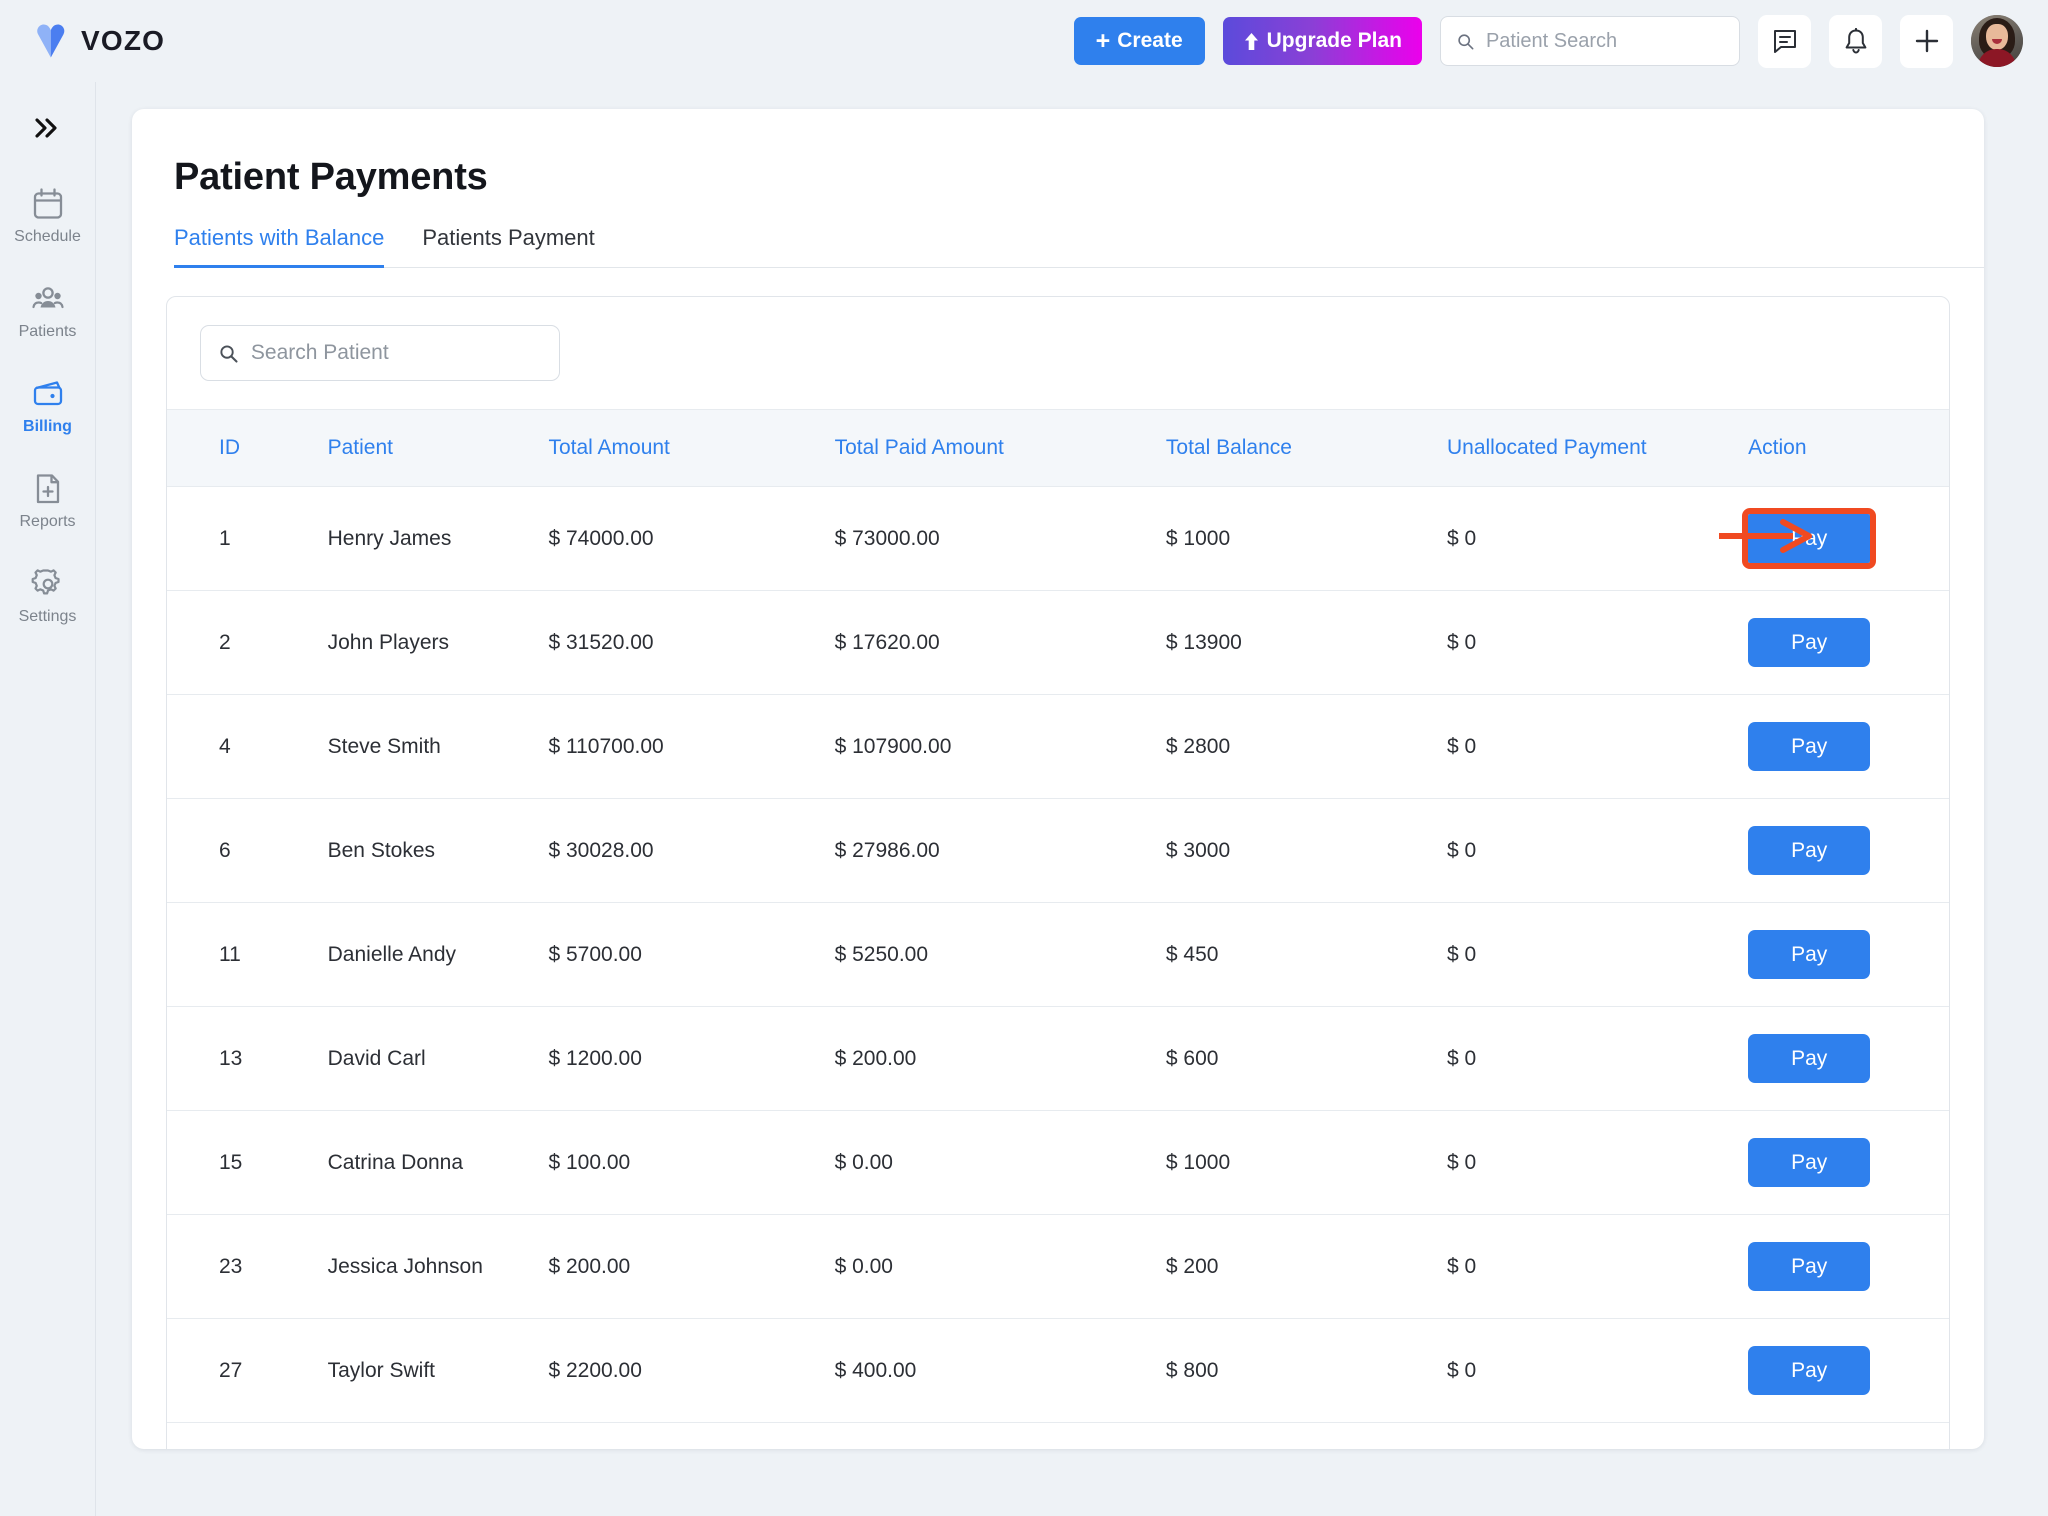 This screenshot has height=1516, width=2048. Describe the element at coordinates (247, 1266) in the screenshot. I see `cell-id: 23` at that location.